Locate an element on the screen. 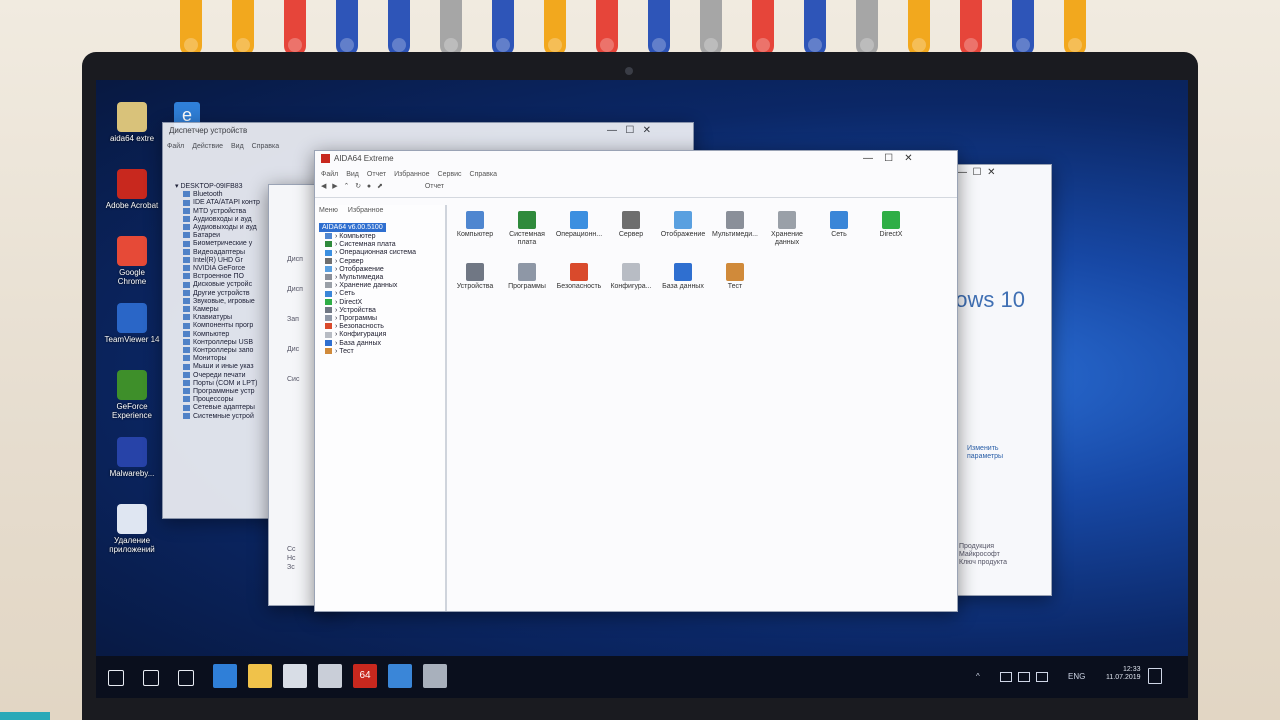  category-item: Сеть is located at coordinates (839, 225).